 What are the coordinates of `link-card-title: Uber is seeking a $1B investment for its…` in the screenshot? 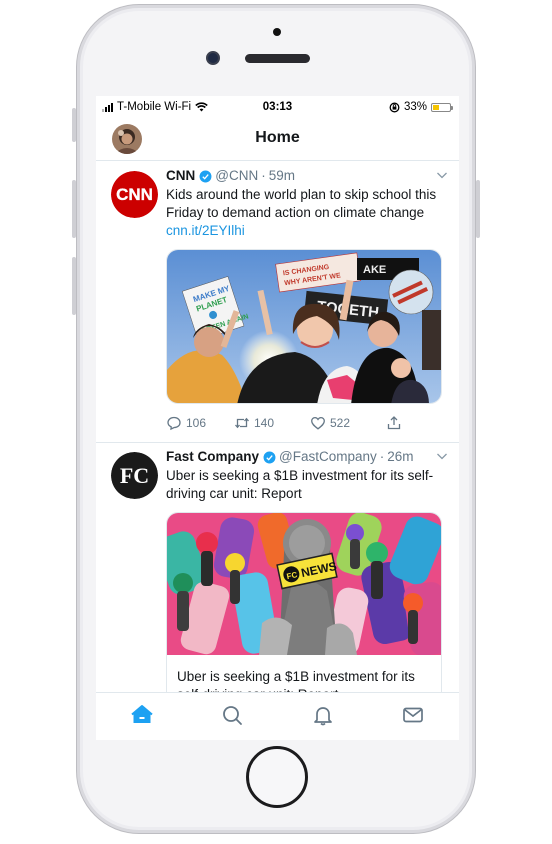 It's located at (296, 680).